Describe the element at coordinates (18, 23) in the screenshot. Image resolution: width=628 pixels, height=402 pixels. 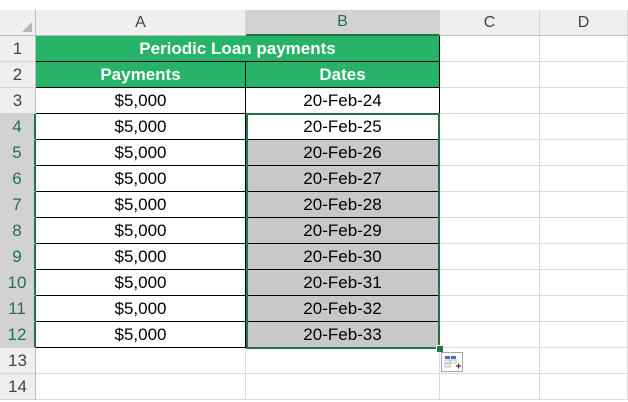
I see `select-all-corner` at that location.